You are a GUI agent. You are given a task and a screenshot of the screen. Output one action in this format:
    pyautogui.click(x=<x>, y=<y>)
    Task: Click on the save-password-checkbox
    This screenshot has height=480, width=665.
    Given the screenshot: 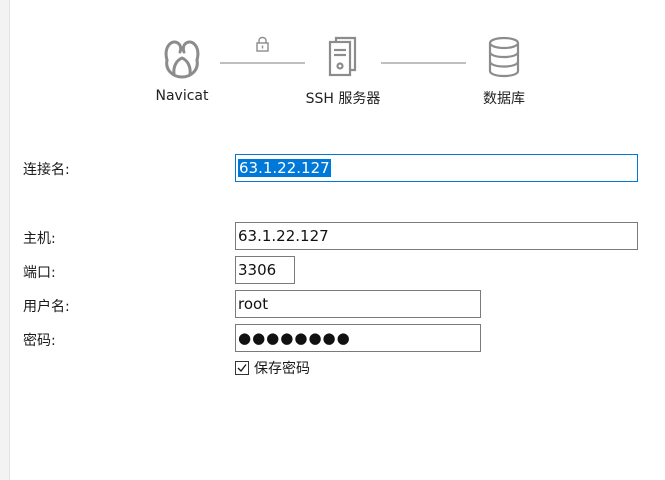 What is the action you would take?
    pyautogui.click(x=242, y=368)
    